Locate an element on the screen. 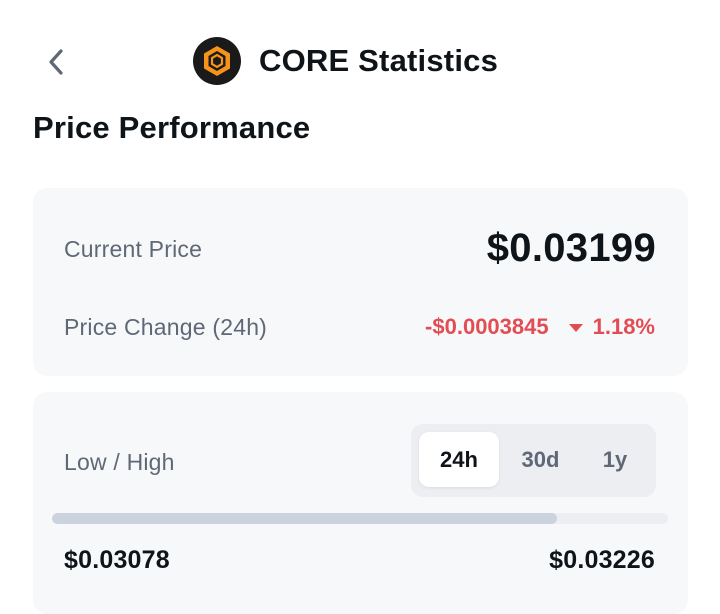 The image size is (720, 614). tab-30d: 30d is located at coordinates (540, 459).